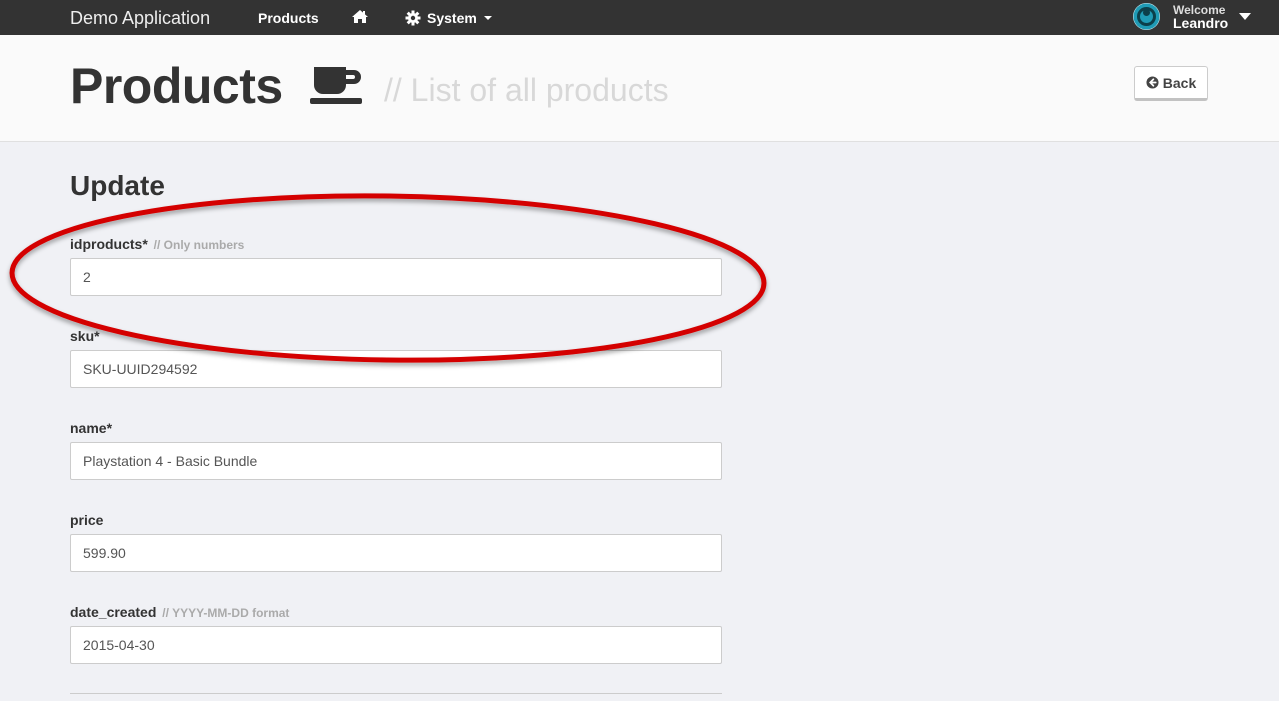 This screenshot has height=701, width=1279. What do you see at coordinates (396, 369) in the screenshot?
I see `sku-input` at bounding box center [396, 369].